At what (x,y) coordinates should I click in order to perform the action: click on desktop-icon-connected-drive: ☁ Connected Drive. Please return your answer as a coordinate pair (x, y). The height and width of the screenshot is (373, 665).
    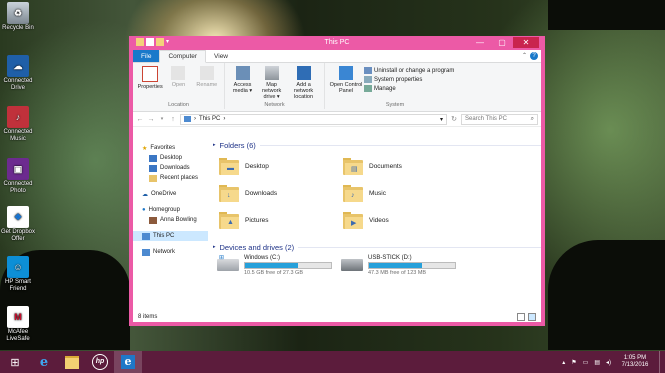
    Looking at the image, I should click on (18, 73).